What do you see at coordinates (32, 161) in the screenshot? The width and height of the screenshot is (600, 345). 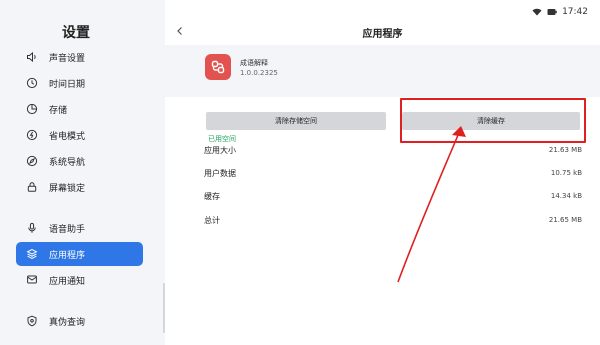 I see `compass-icon` at bounding box center [32, 161].